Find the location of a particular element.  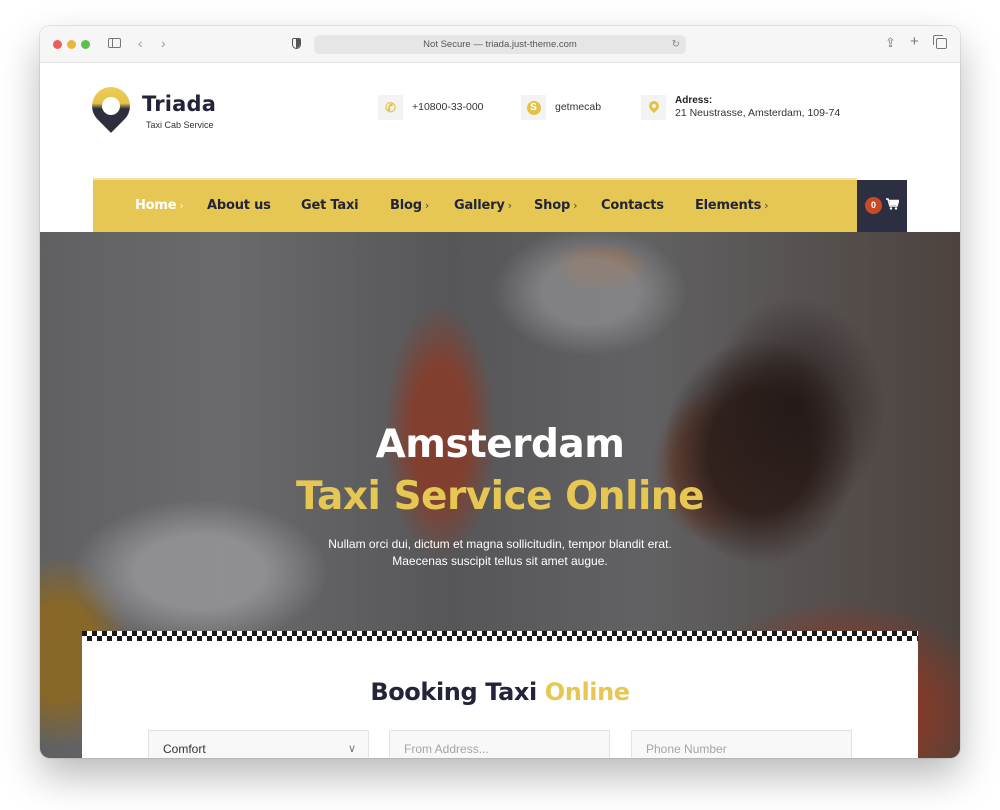

brand-name: Triada is located at coordinates (179, 104).